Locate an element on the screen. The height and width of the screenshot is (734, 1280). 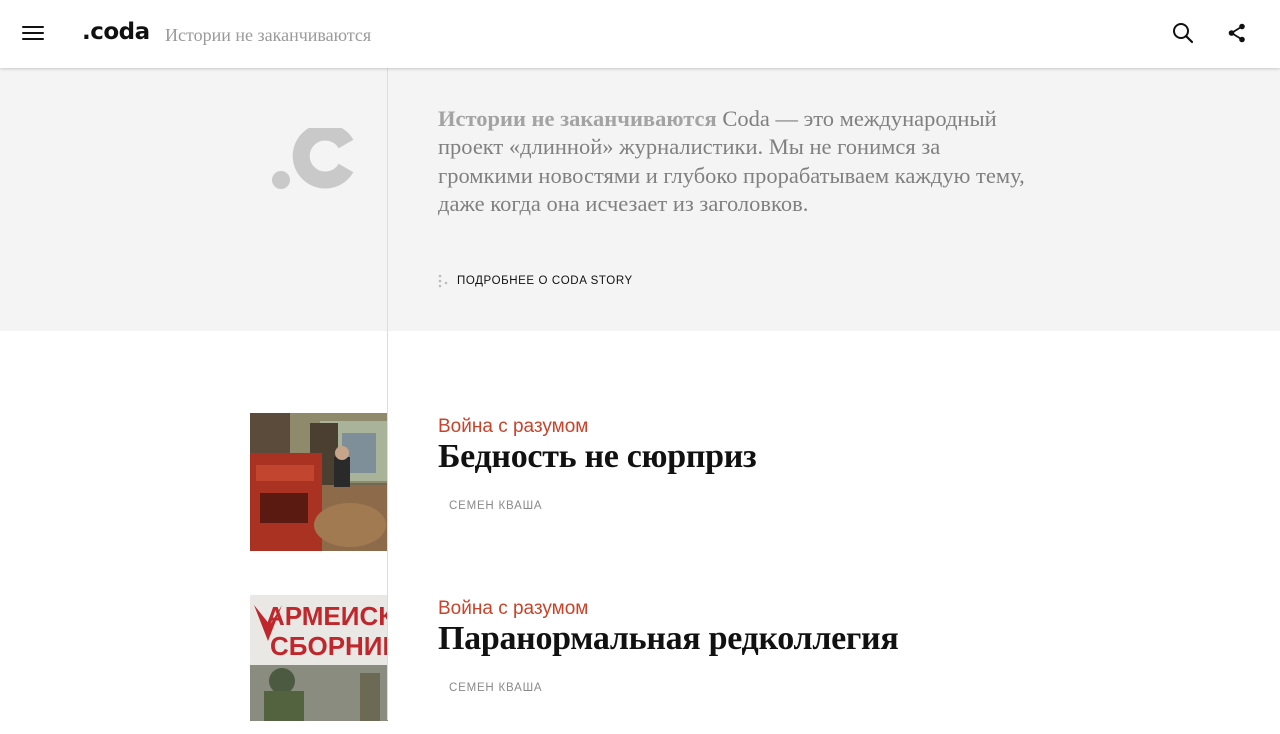
share-icon is located at coordinates (1237, 33).